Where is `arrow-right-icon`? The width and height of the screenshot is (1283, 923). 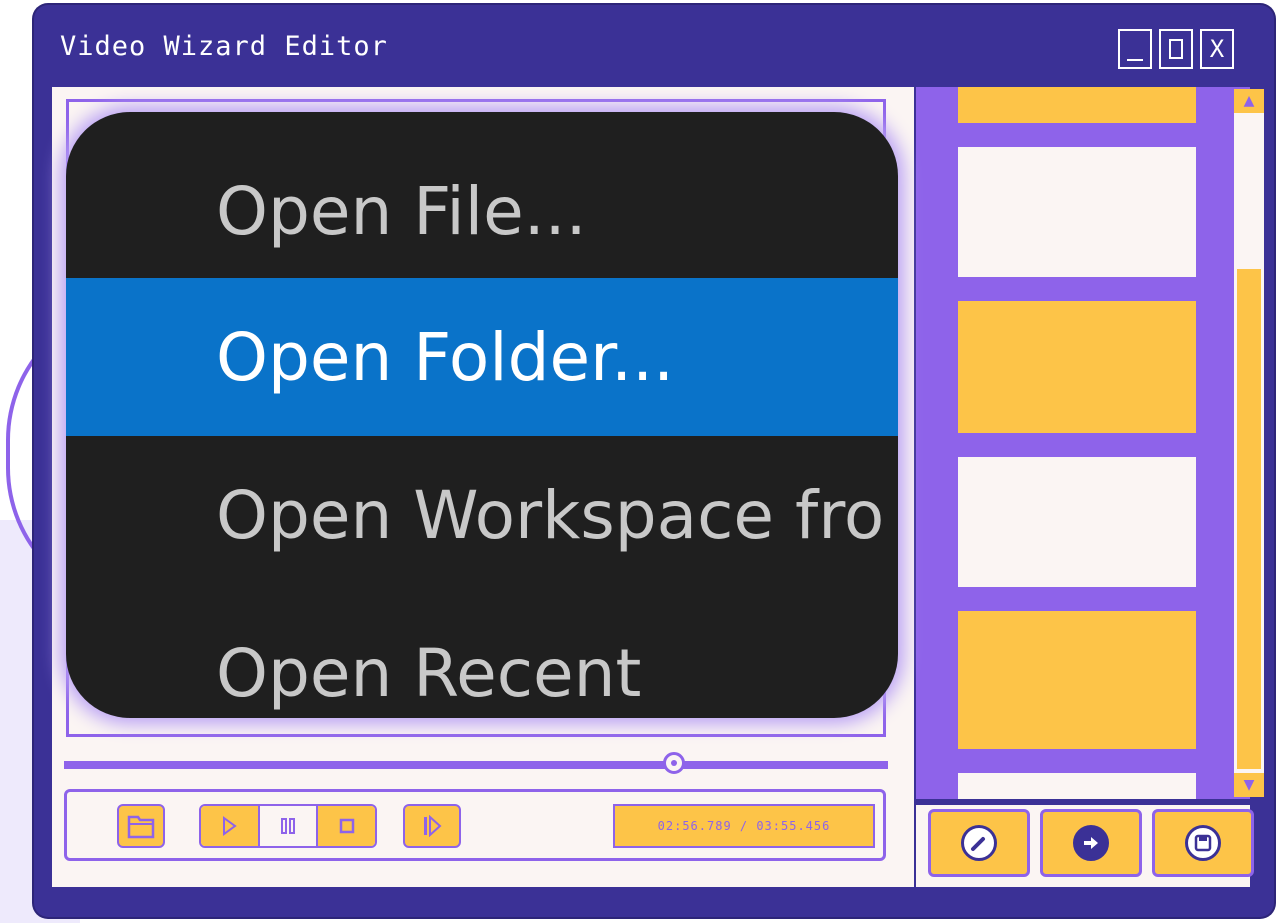
arrow-right-icon is located at coordinates (1091, 843).